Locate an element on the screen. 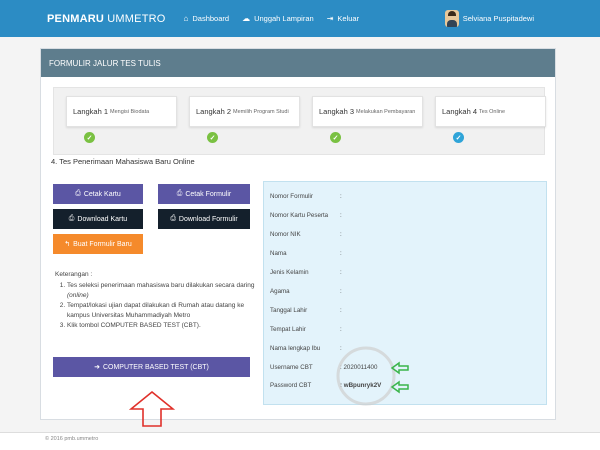  panel-title: FORMULIR JALUR TES TULIS is located at coordinates (298, 63).